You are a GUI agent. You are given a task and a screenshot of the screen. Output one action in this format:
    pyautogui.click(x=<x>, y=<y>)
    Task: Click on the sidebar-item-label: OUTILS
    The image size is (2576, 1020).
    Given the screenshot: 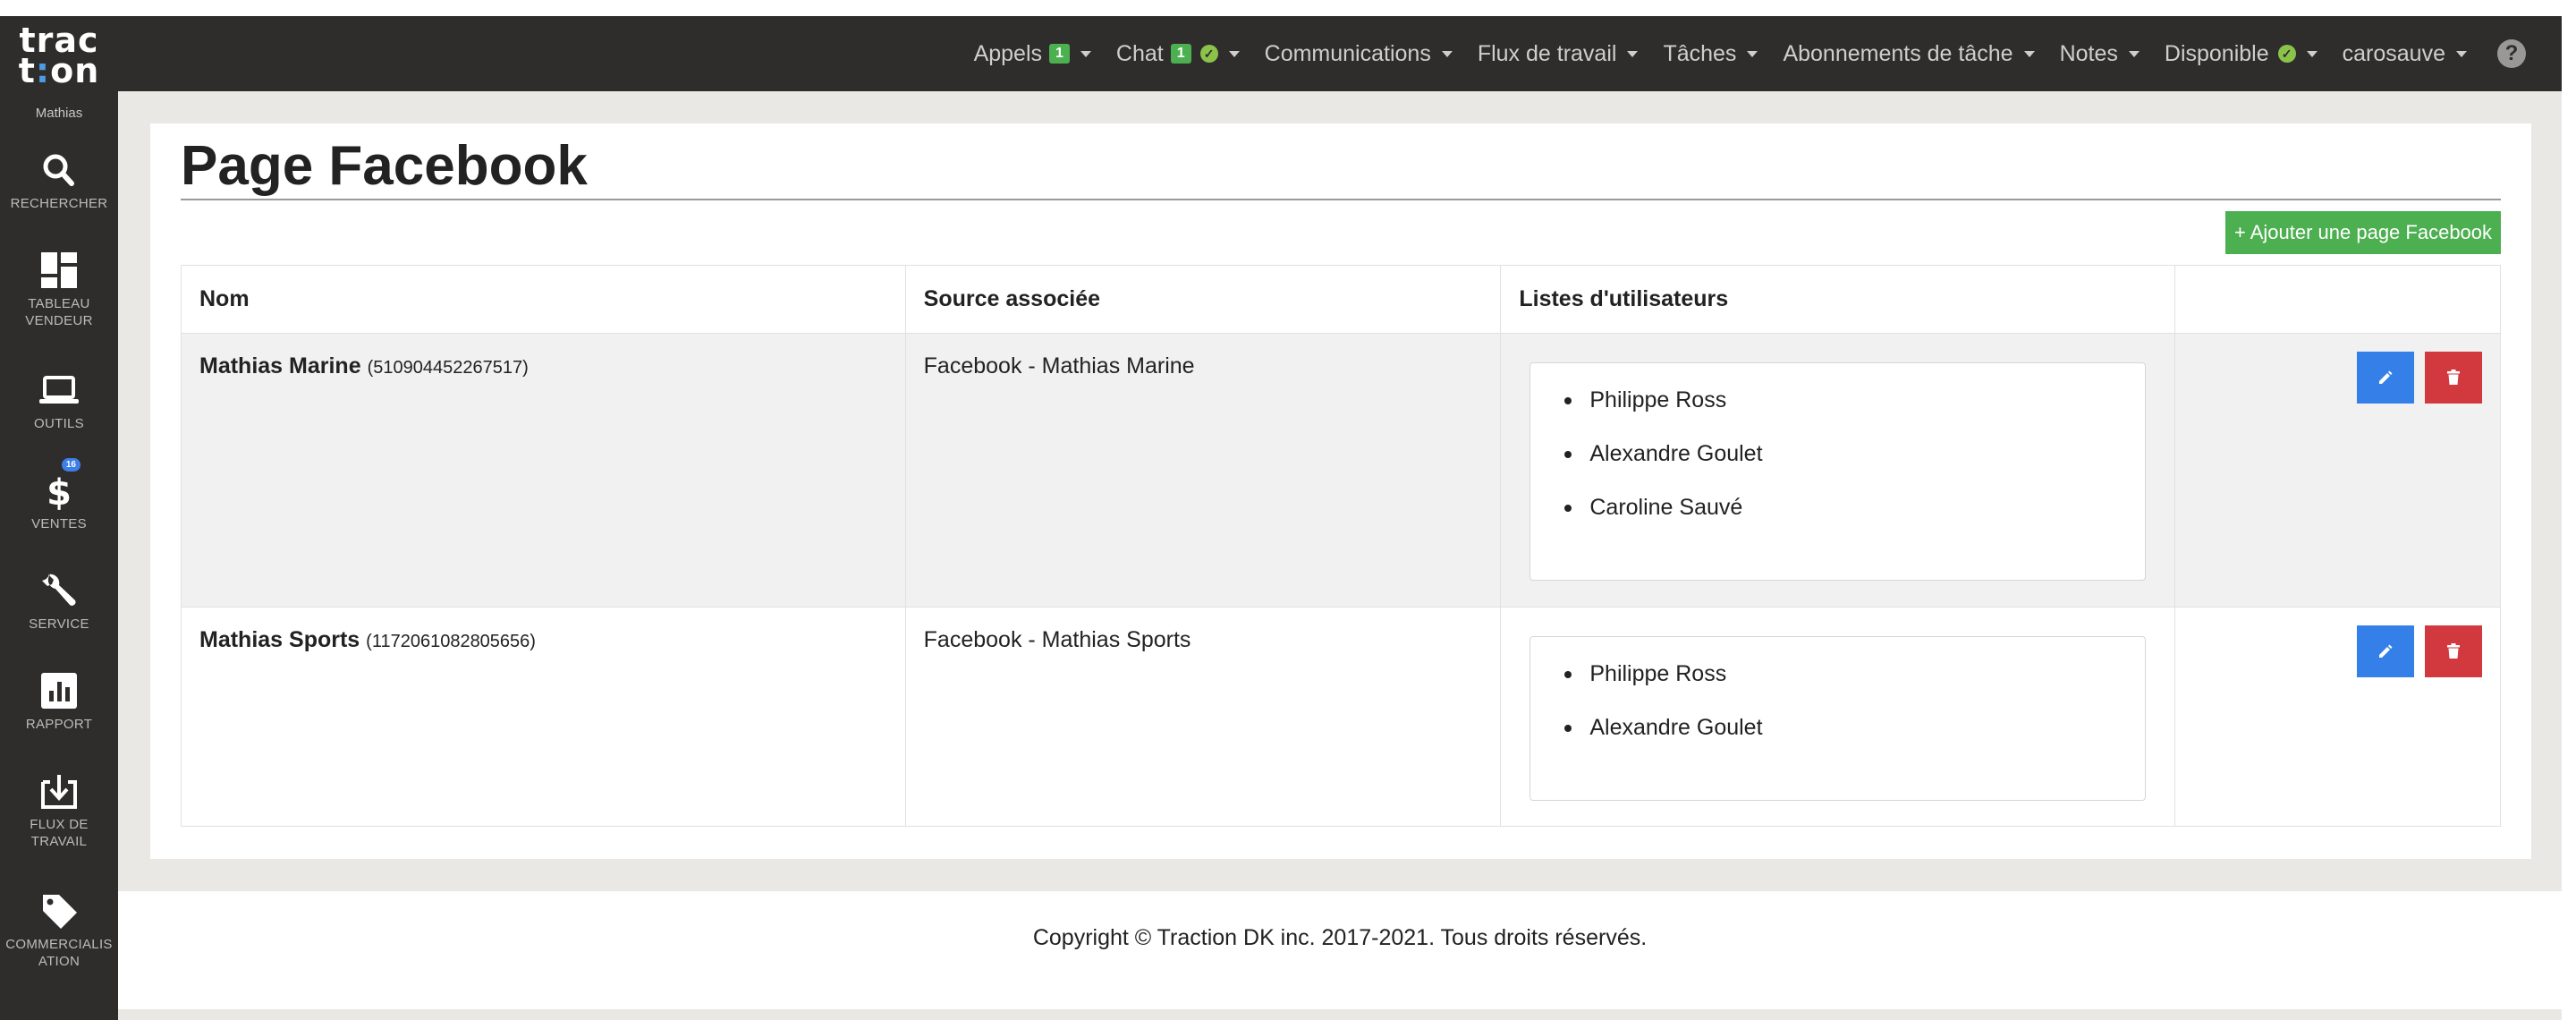 What is the action you would take?
    pyautogui.click(x=59, y=423)
    